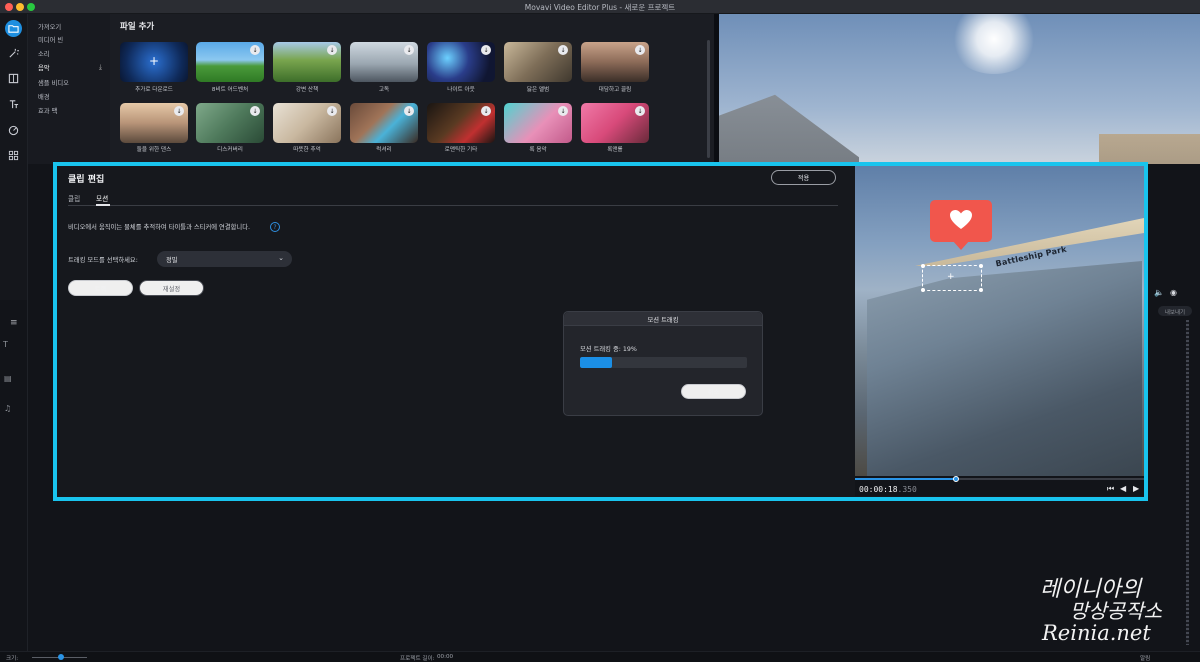 The height and width of the screenshot is (662, 1200). I want to click on media-thumb-solitude: ↓, so click(384, 62).